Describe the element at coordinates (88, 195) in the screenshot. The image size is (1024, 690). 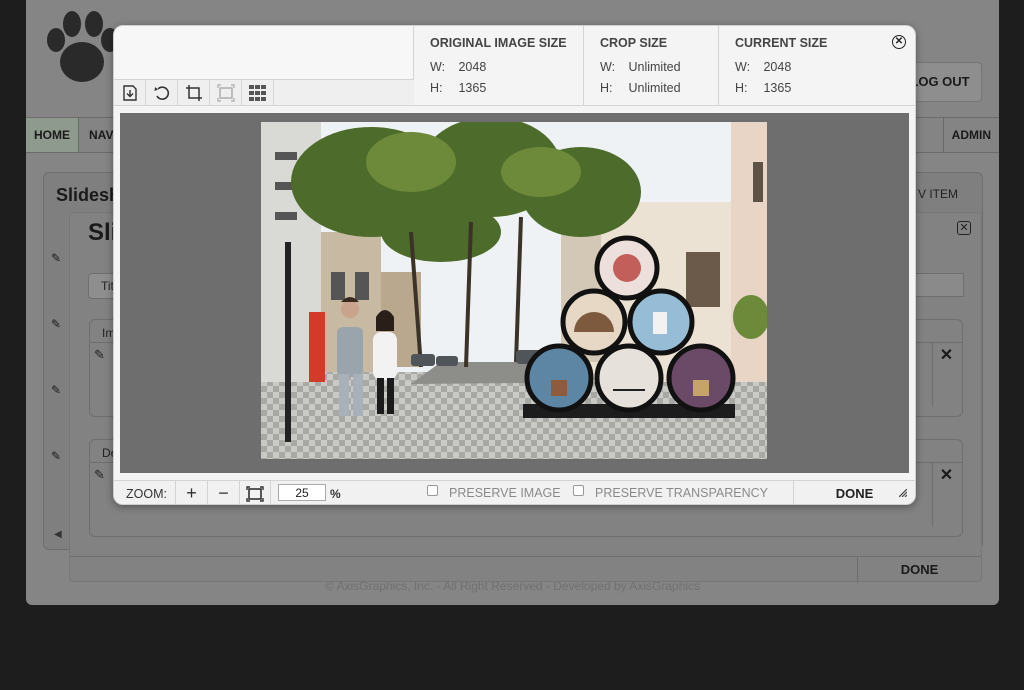
I see `panel-title: Slidesh` at that location.